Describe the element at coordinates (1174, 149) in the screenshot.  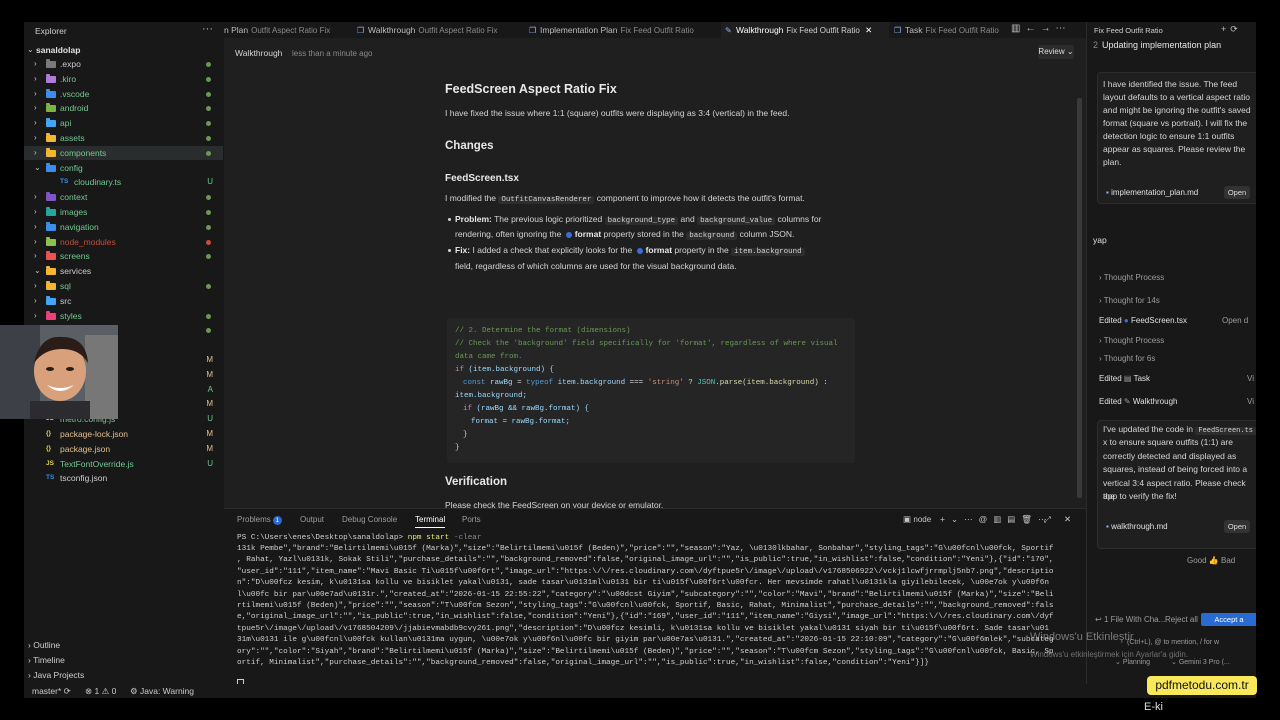
I see `message-line: appear as squares. Please review the` at that location.